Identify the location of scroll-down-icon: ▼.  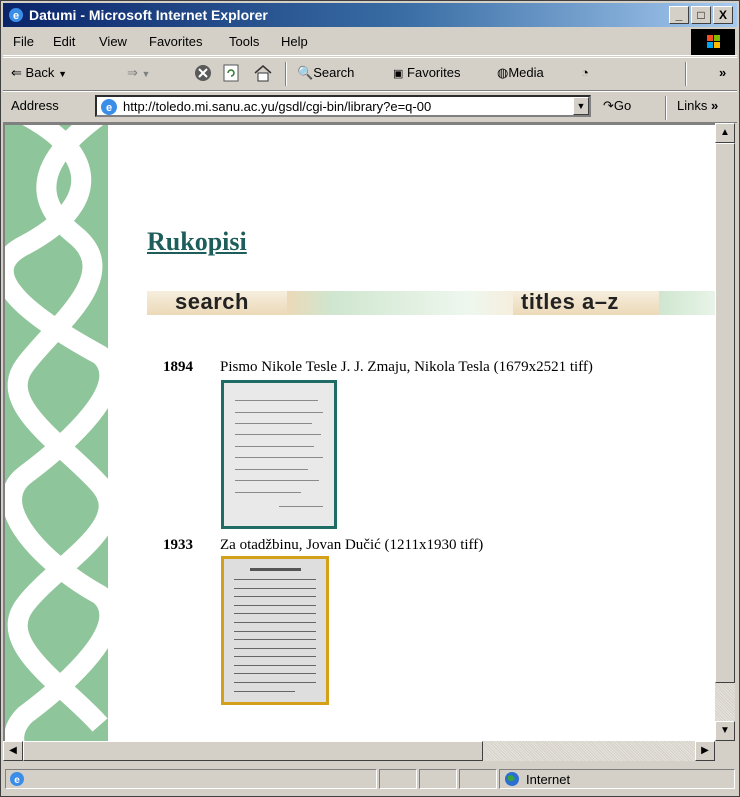
(725, 731).